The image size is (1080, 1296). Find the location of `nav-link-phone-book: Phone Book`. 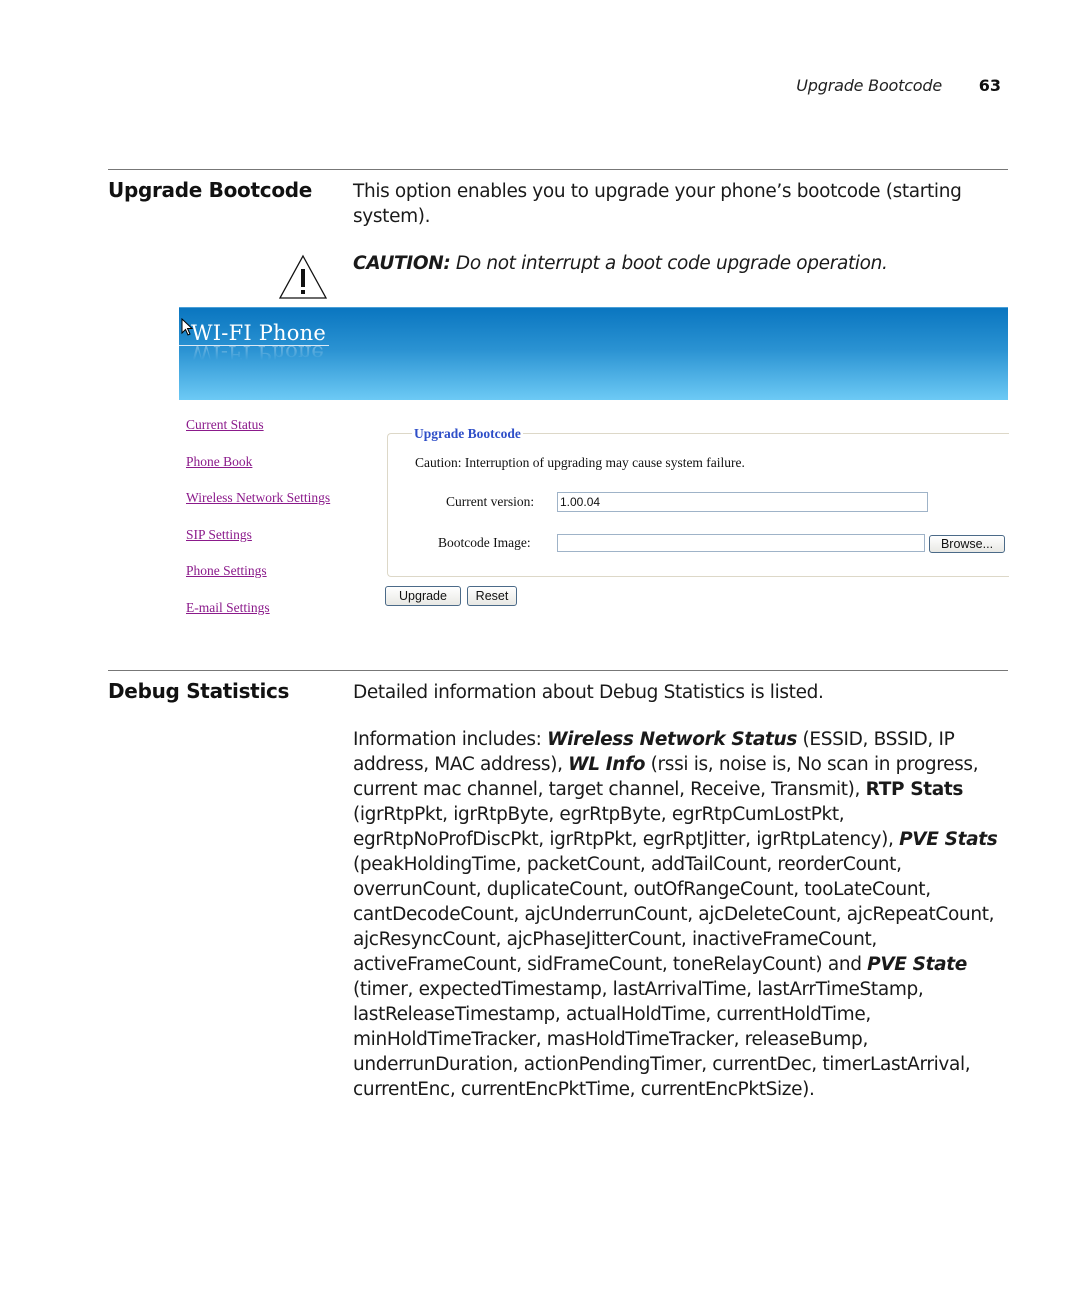

nav-link-phone-book: Phone Book is located at coordinates (219, 462).